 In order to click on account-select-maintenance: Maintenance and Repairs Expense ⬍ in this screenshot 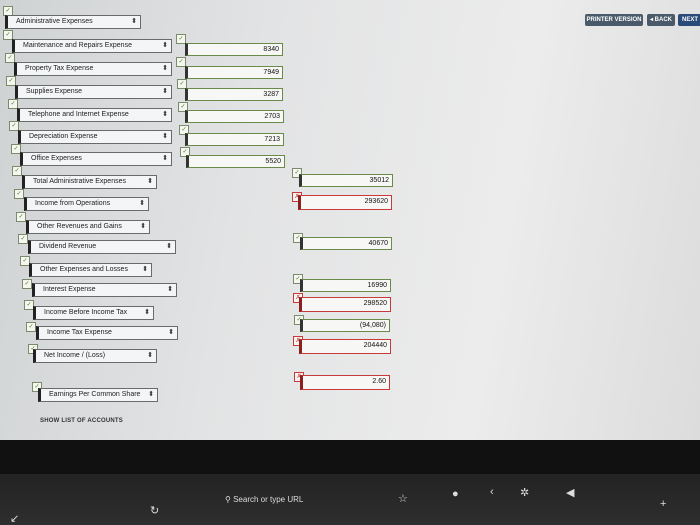, I will do `click(92, 46)`.